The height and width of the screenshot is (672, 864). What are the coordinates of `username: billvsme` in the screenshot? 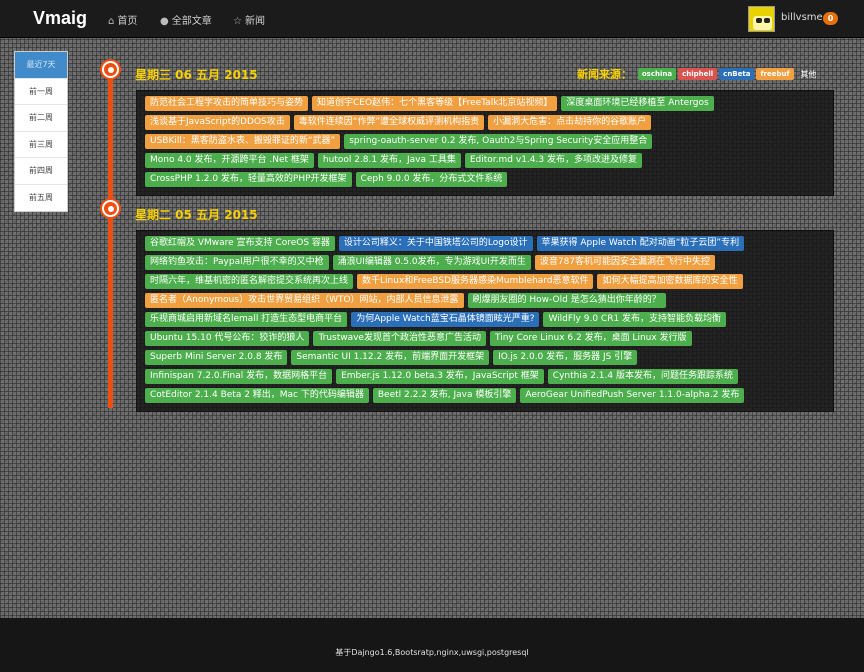 It's located at (802, 17).